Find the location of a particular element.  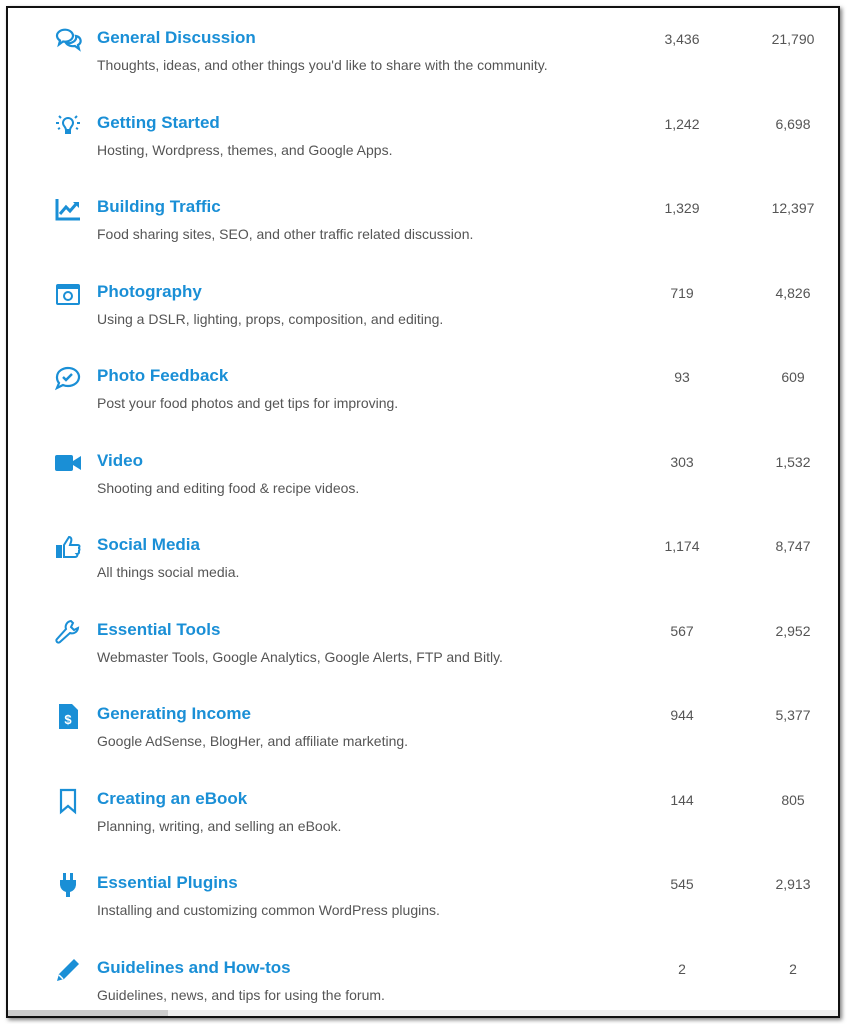

pencil-icon is located at coordinates (68, 970).